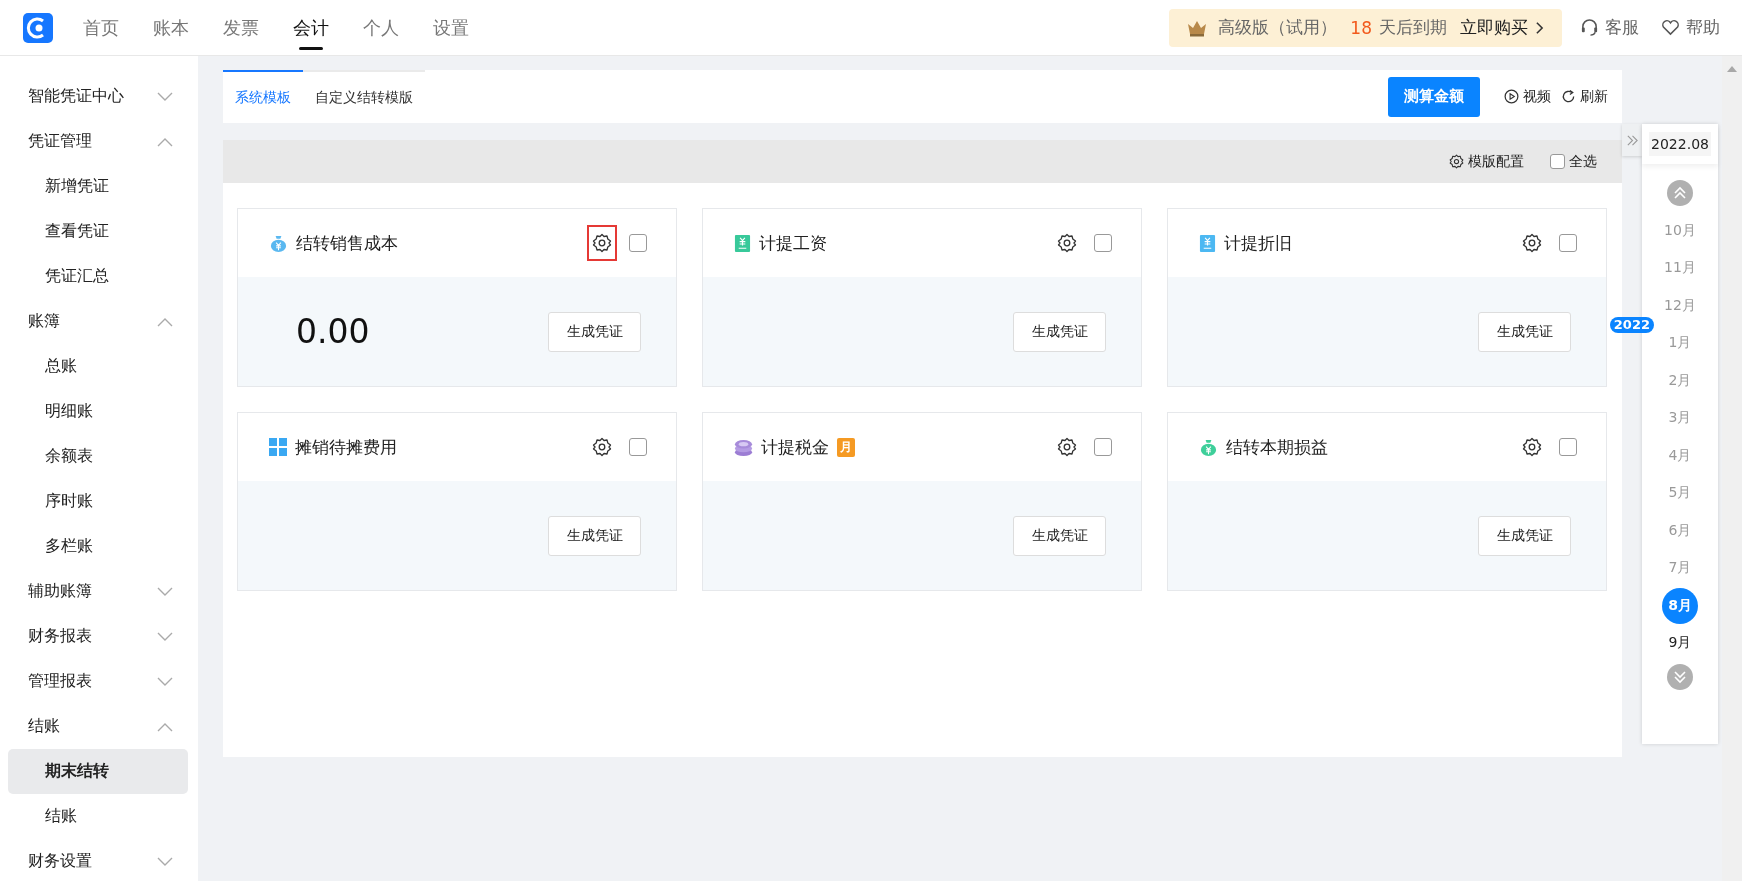 The image size is (1742, 881). Describe the element at coordinates (1277, 447) in the screenshot. I see `card-title: 结转本期损益` at that location.